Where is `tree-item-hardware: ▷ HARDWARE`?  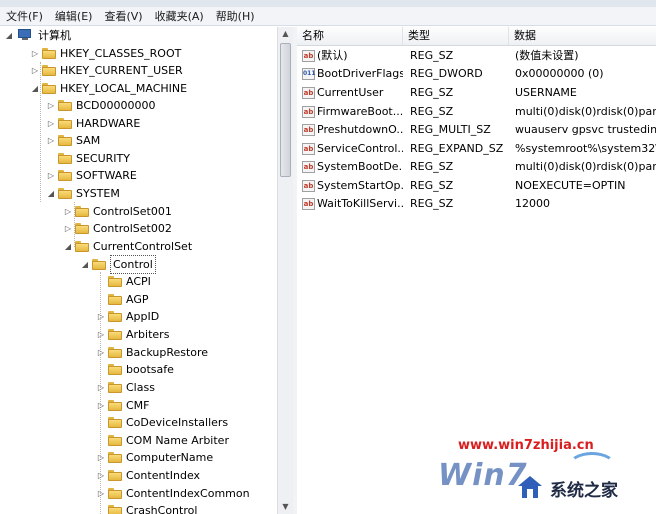 tree-item-hardware: ▷ HARDWARE is located at coordinates (146, 123).